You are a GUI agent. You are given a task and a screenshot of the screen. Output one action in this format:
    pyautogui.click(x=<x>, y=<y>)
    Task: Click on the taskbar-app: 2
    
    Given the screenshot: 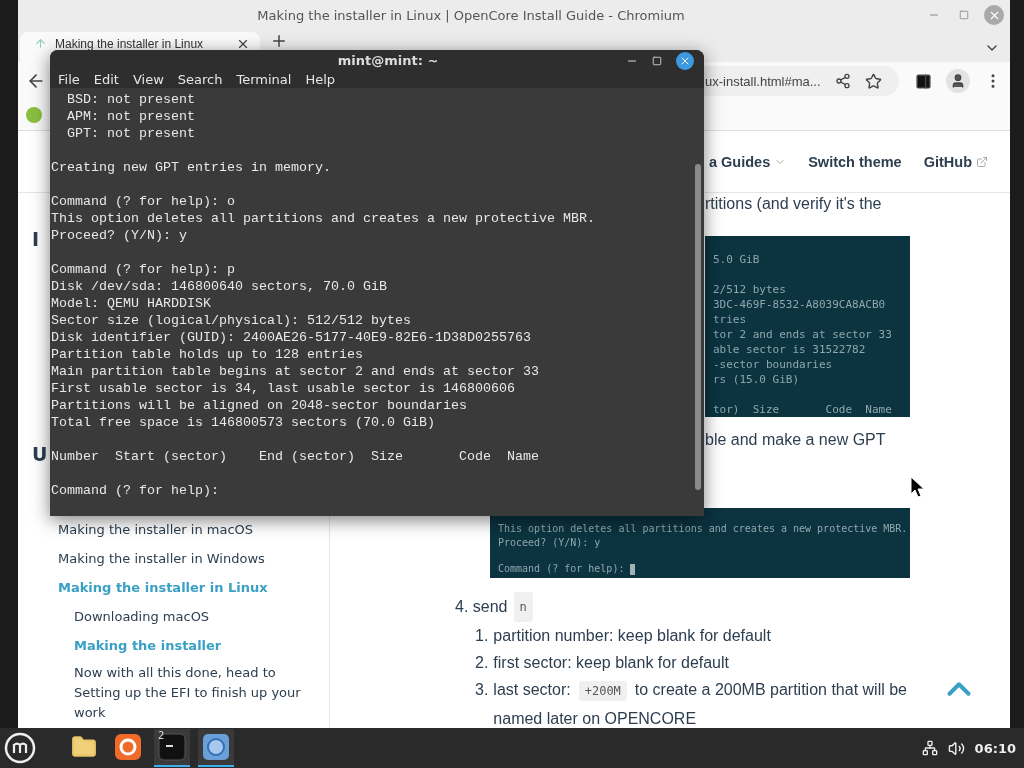 What is the action you would take?
    pyautogui.click(x=172, y=748)
    